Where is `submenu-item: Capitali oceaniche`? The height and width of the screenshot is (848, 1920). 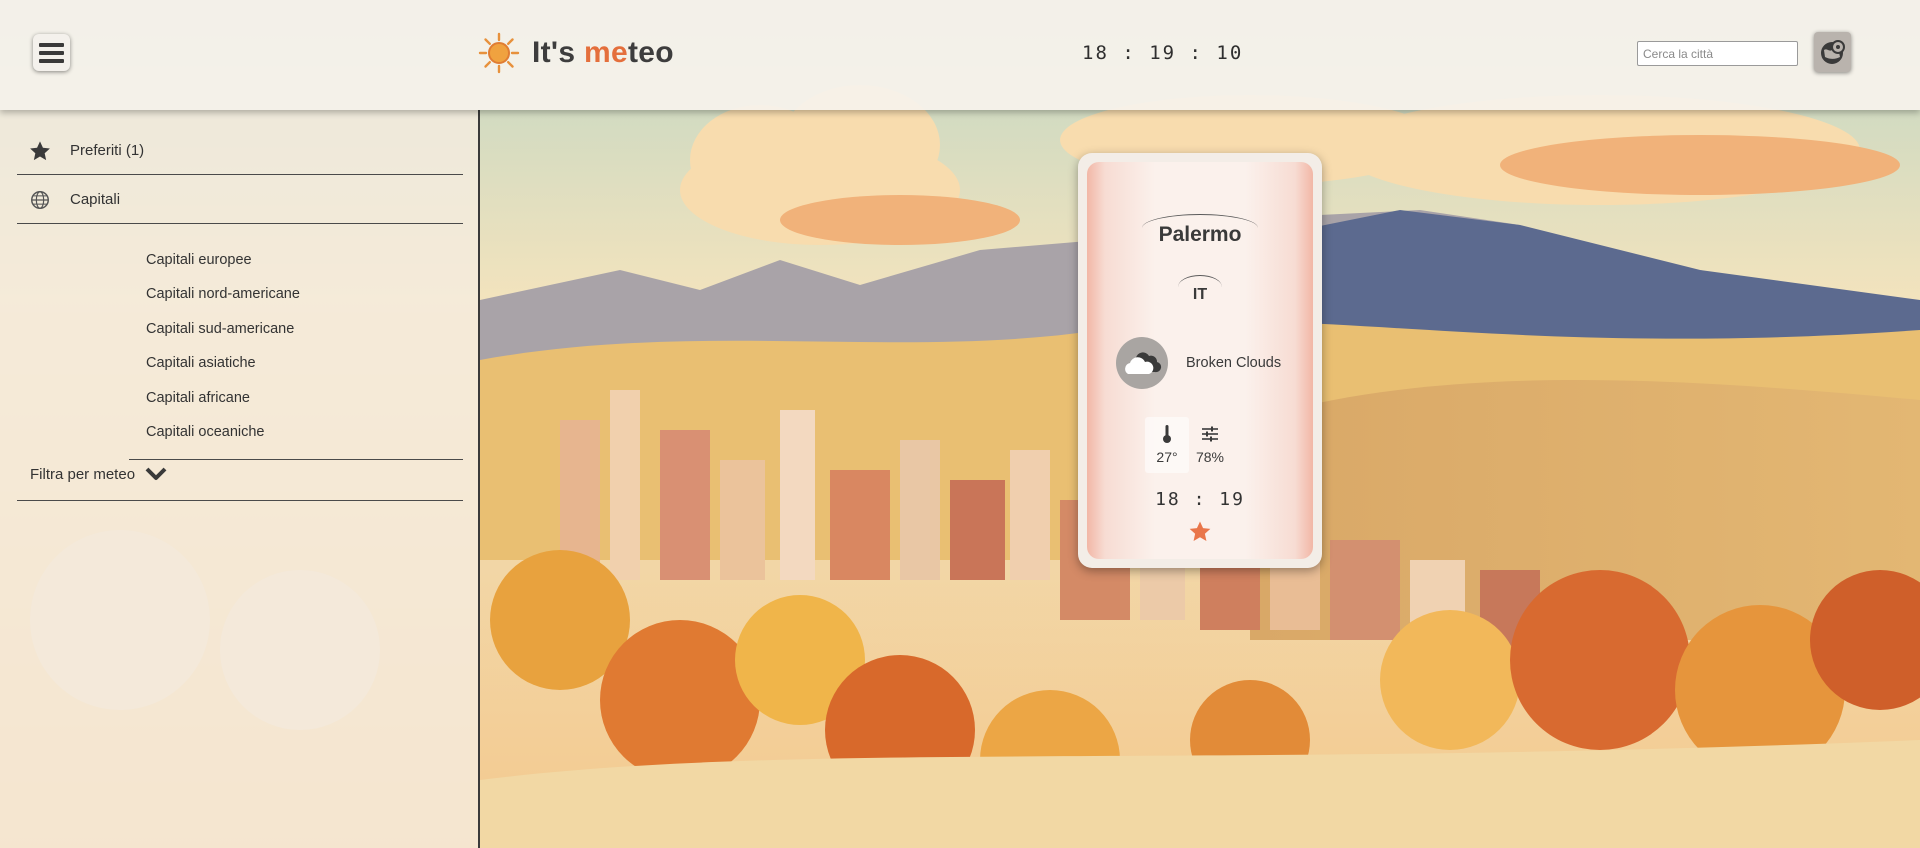 submenu-item: Capitali oceaniche is located at coordinates (205, 432).